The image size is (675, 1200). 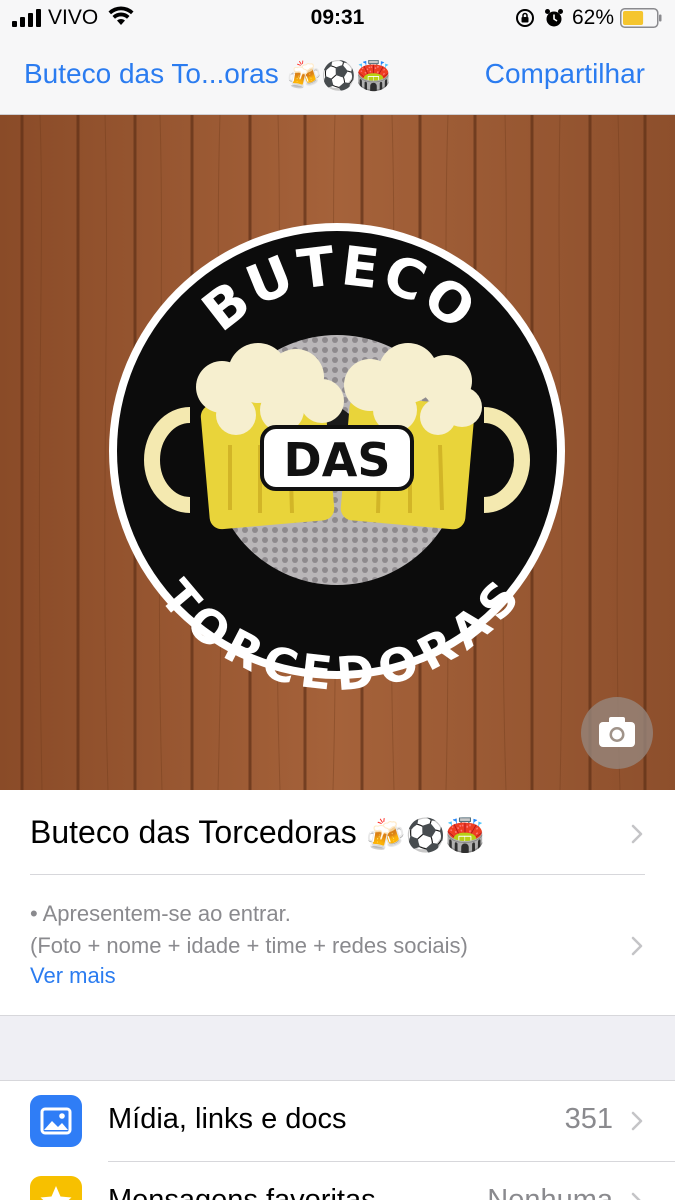 I want to click on media-links-docs-row: Mídia, links e docs 351, so click(x=337, y=1121).